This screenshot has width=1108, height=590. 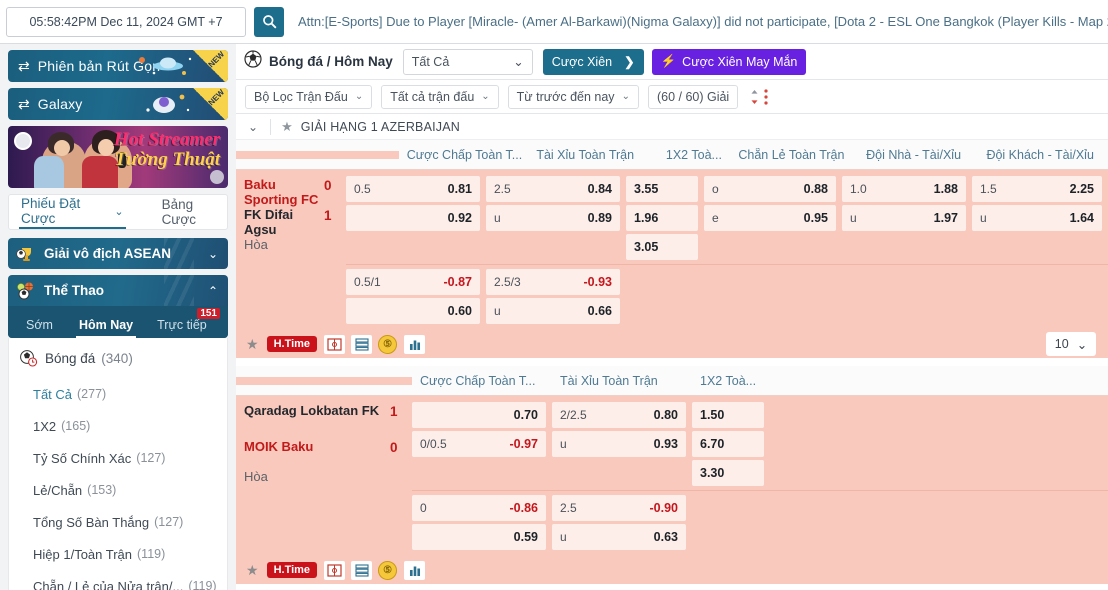 I want to click on nav-card-the-thao: Thể Thao ⌃ Sớm Hôm Nay Trực tiếp 151, so click(x=118, y=306).